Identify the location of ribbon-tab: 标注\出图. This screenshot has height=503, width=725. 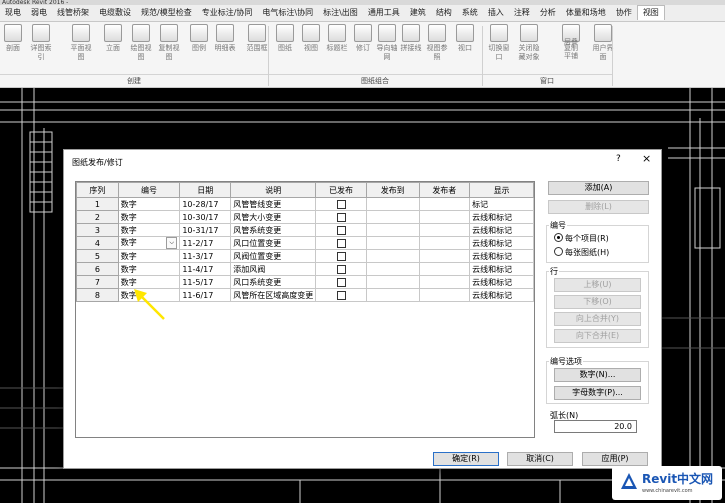
(340, 13).